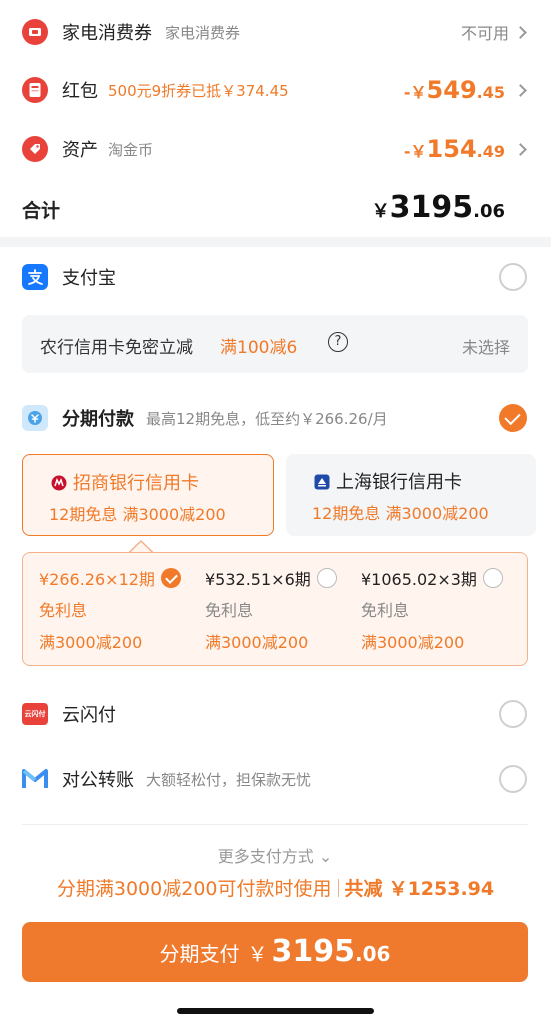 The height and width of the screenshot is (1024, 551). Describe the element at coordinates (116, 348) in the screenshot. I see `promo-text: 农行信用卡免密立减` at that location.